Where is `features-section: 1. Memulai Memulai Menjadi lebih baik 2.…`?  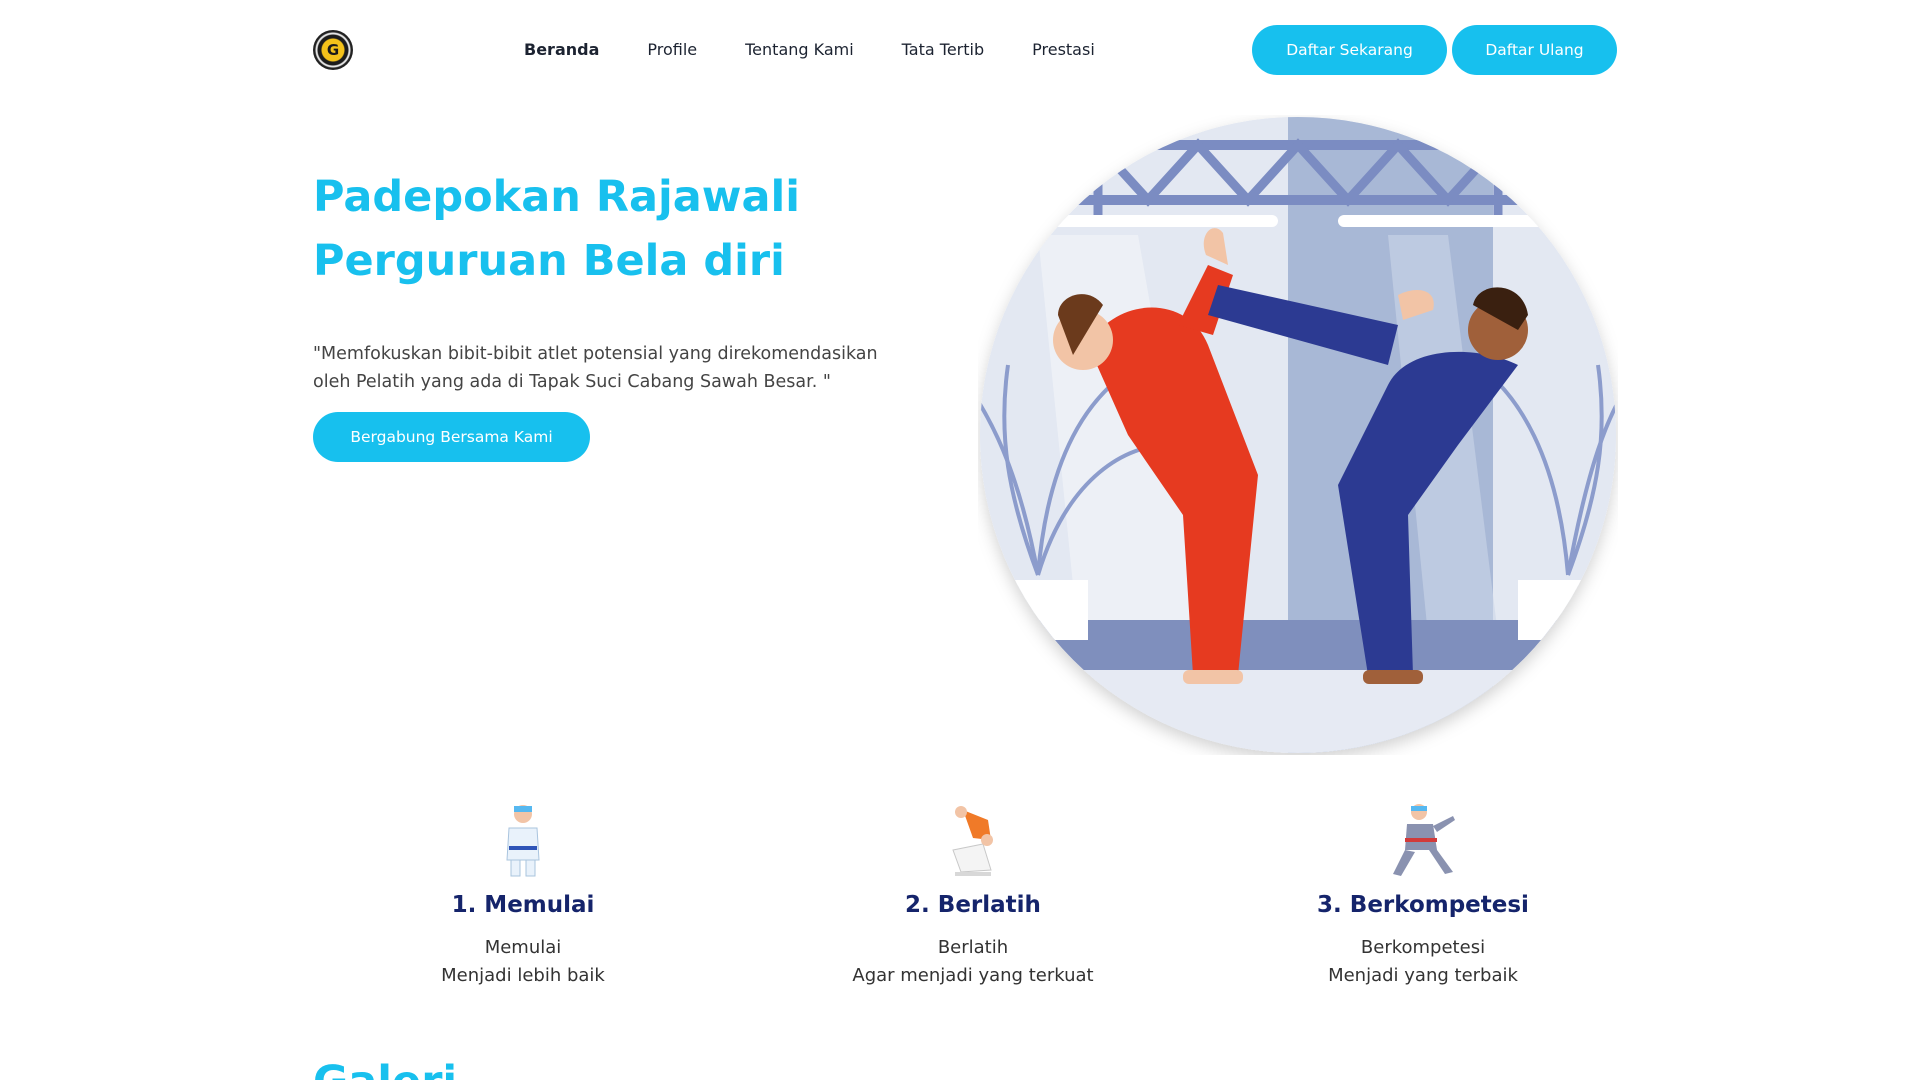 features-section: 1. Memulai Memulai Menjadi lebih baik 2.… is located at coordinates (973, 900).